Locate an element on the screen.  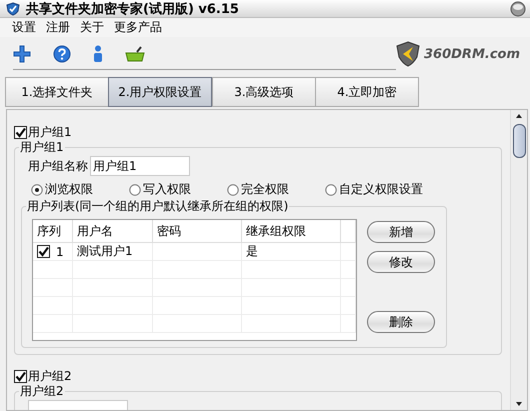
shield-logo-icon is located at coordinates (408, 54).